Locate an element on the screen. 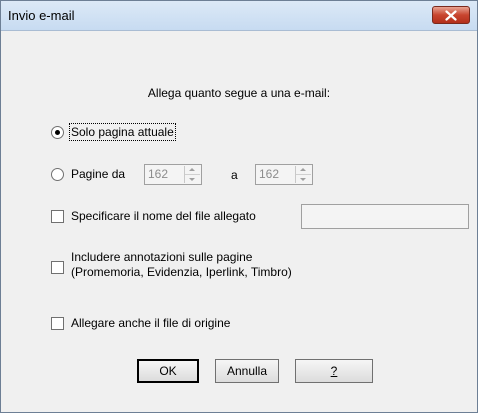 Image resolution: width=478 pixels, height=413 pixels. radio-current-page is located at coordinates (57, 132).